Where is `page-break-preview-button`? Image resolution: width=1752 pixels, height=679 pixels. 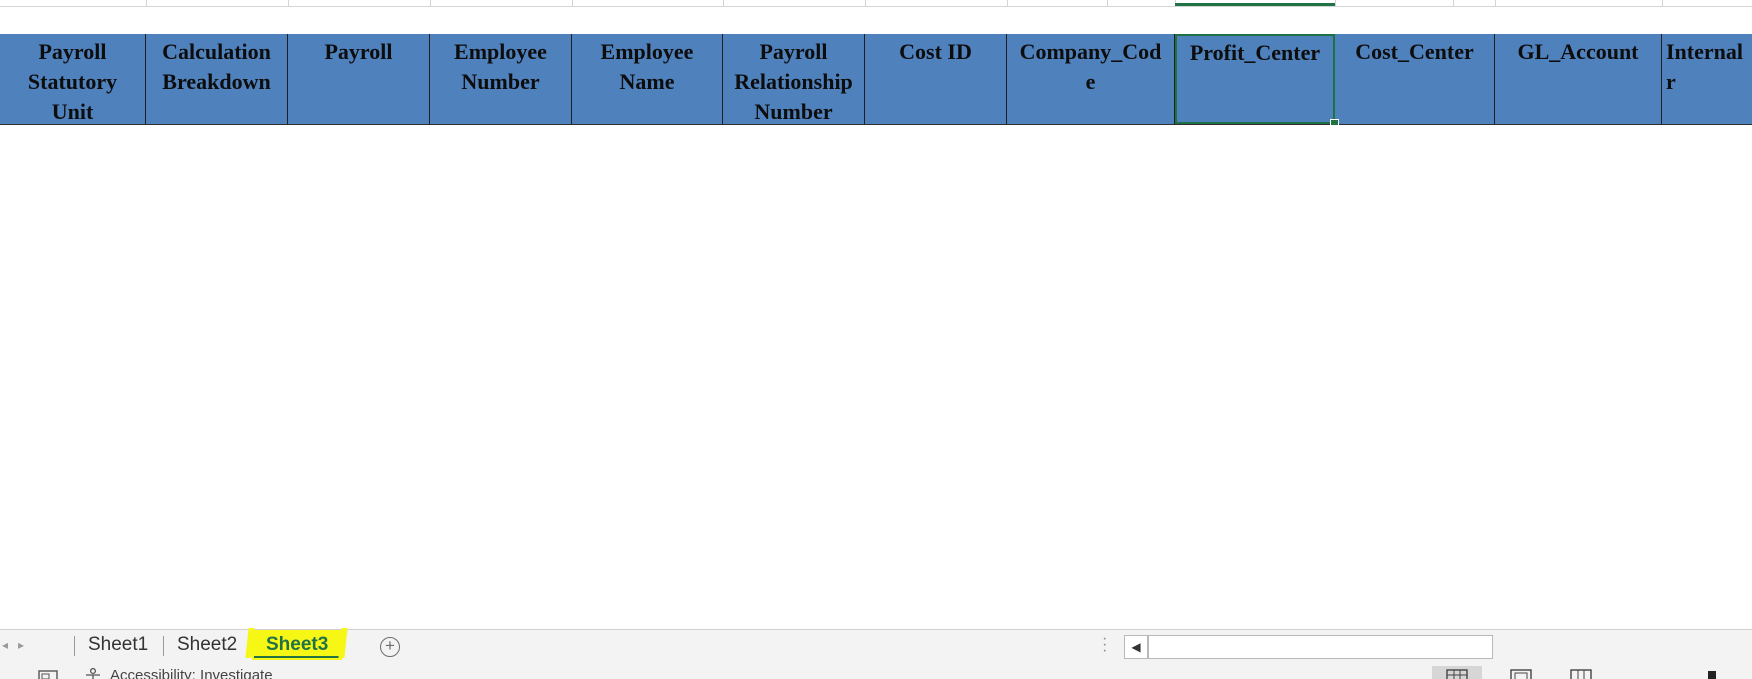 page-break-preview-button is located at coordinates (1581, 672).